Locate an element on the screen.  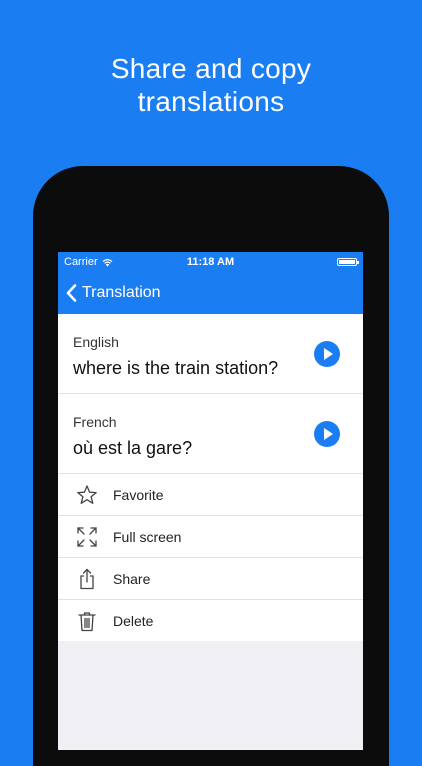
promo-line-2: translations is located at coordinates (211, 101).